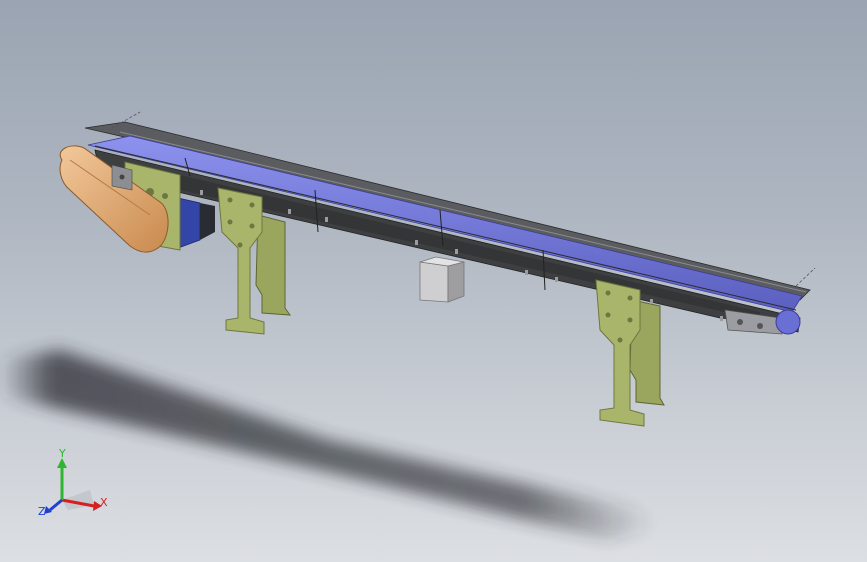  I want to click on z-axis, so click(56, 505).